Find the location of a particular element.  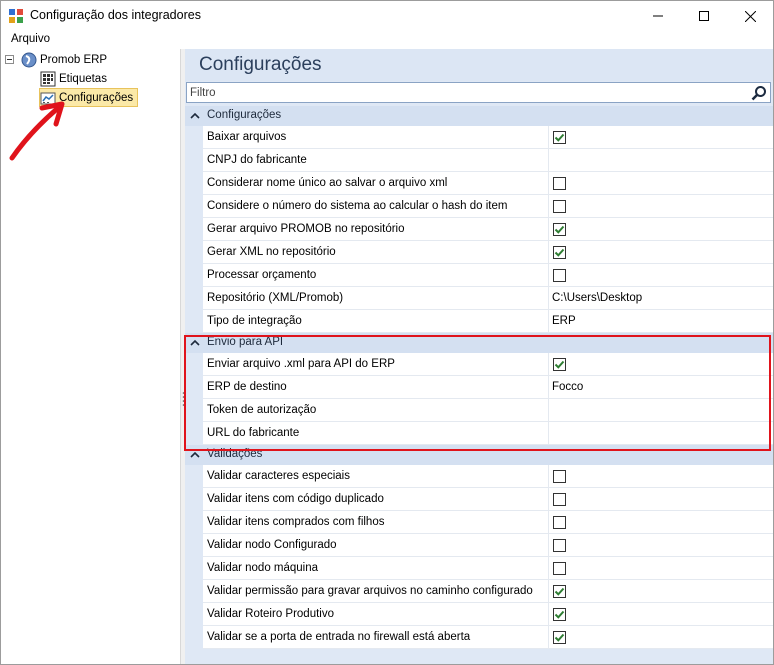

property-name: Validar itens comprados com filhos is located at coordinates (296, 522).